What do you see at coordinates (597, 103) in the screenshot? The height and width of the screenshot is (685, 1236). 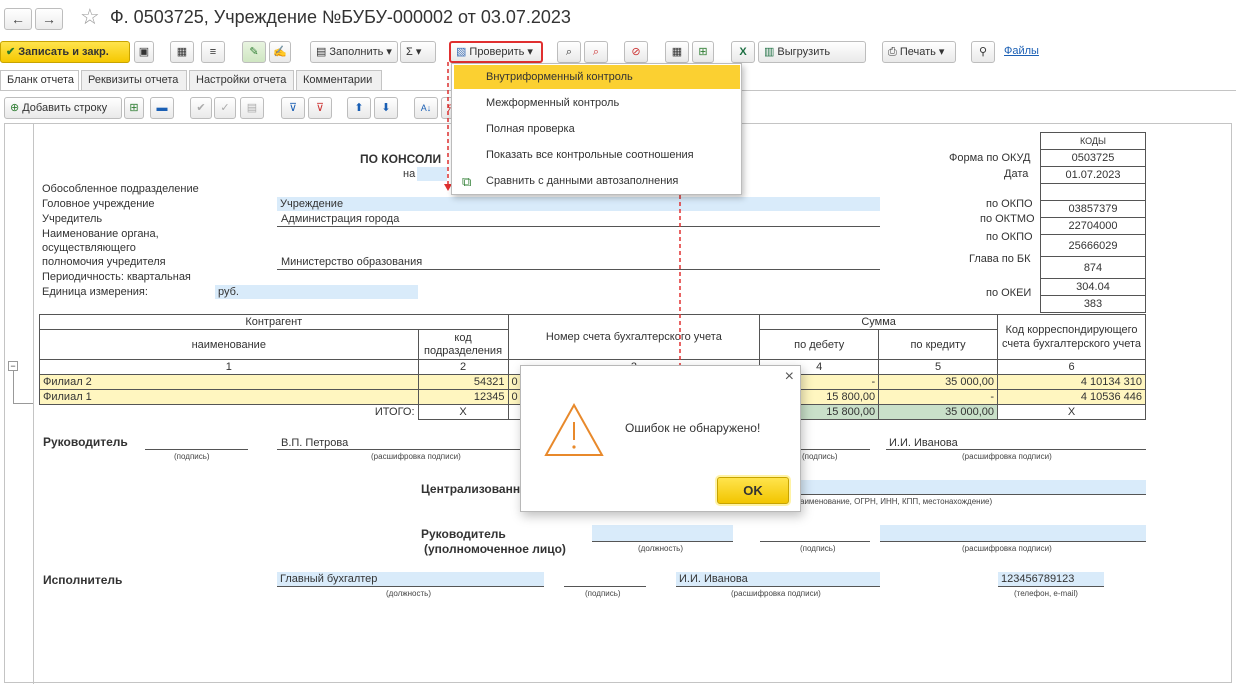 I see `menu-item-interform-control: Межформенный контроль` at bounding box center [597, 103].